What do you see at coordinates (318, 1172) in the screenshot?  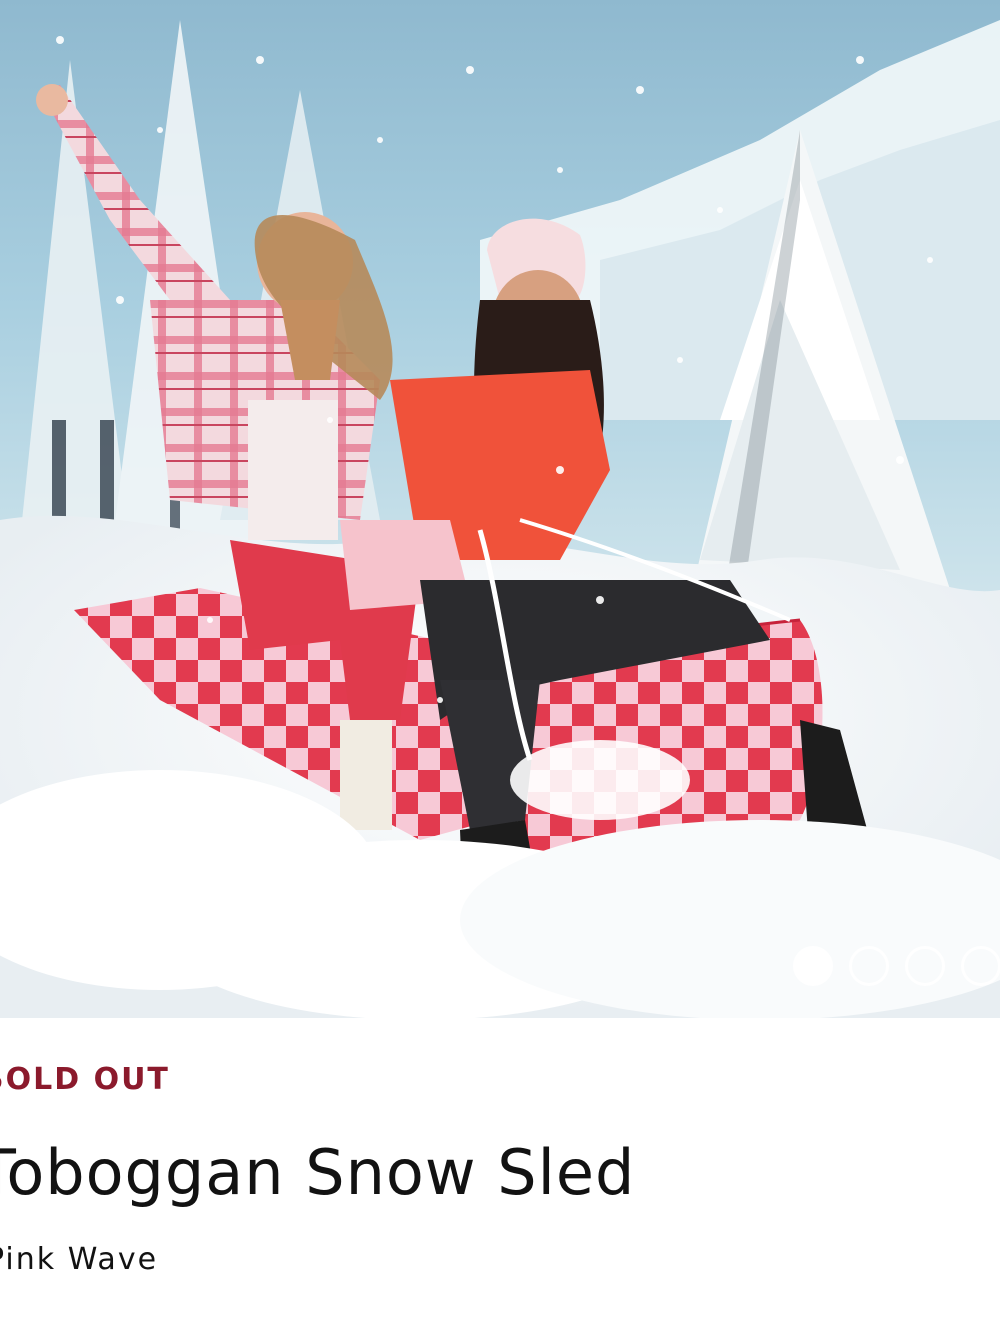 I see `product-title: Toboggan Snow Sled` at bounding box center [318, 1172].